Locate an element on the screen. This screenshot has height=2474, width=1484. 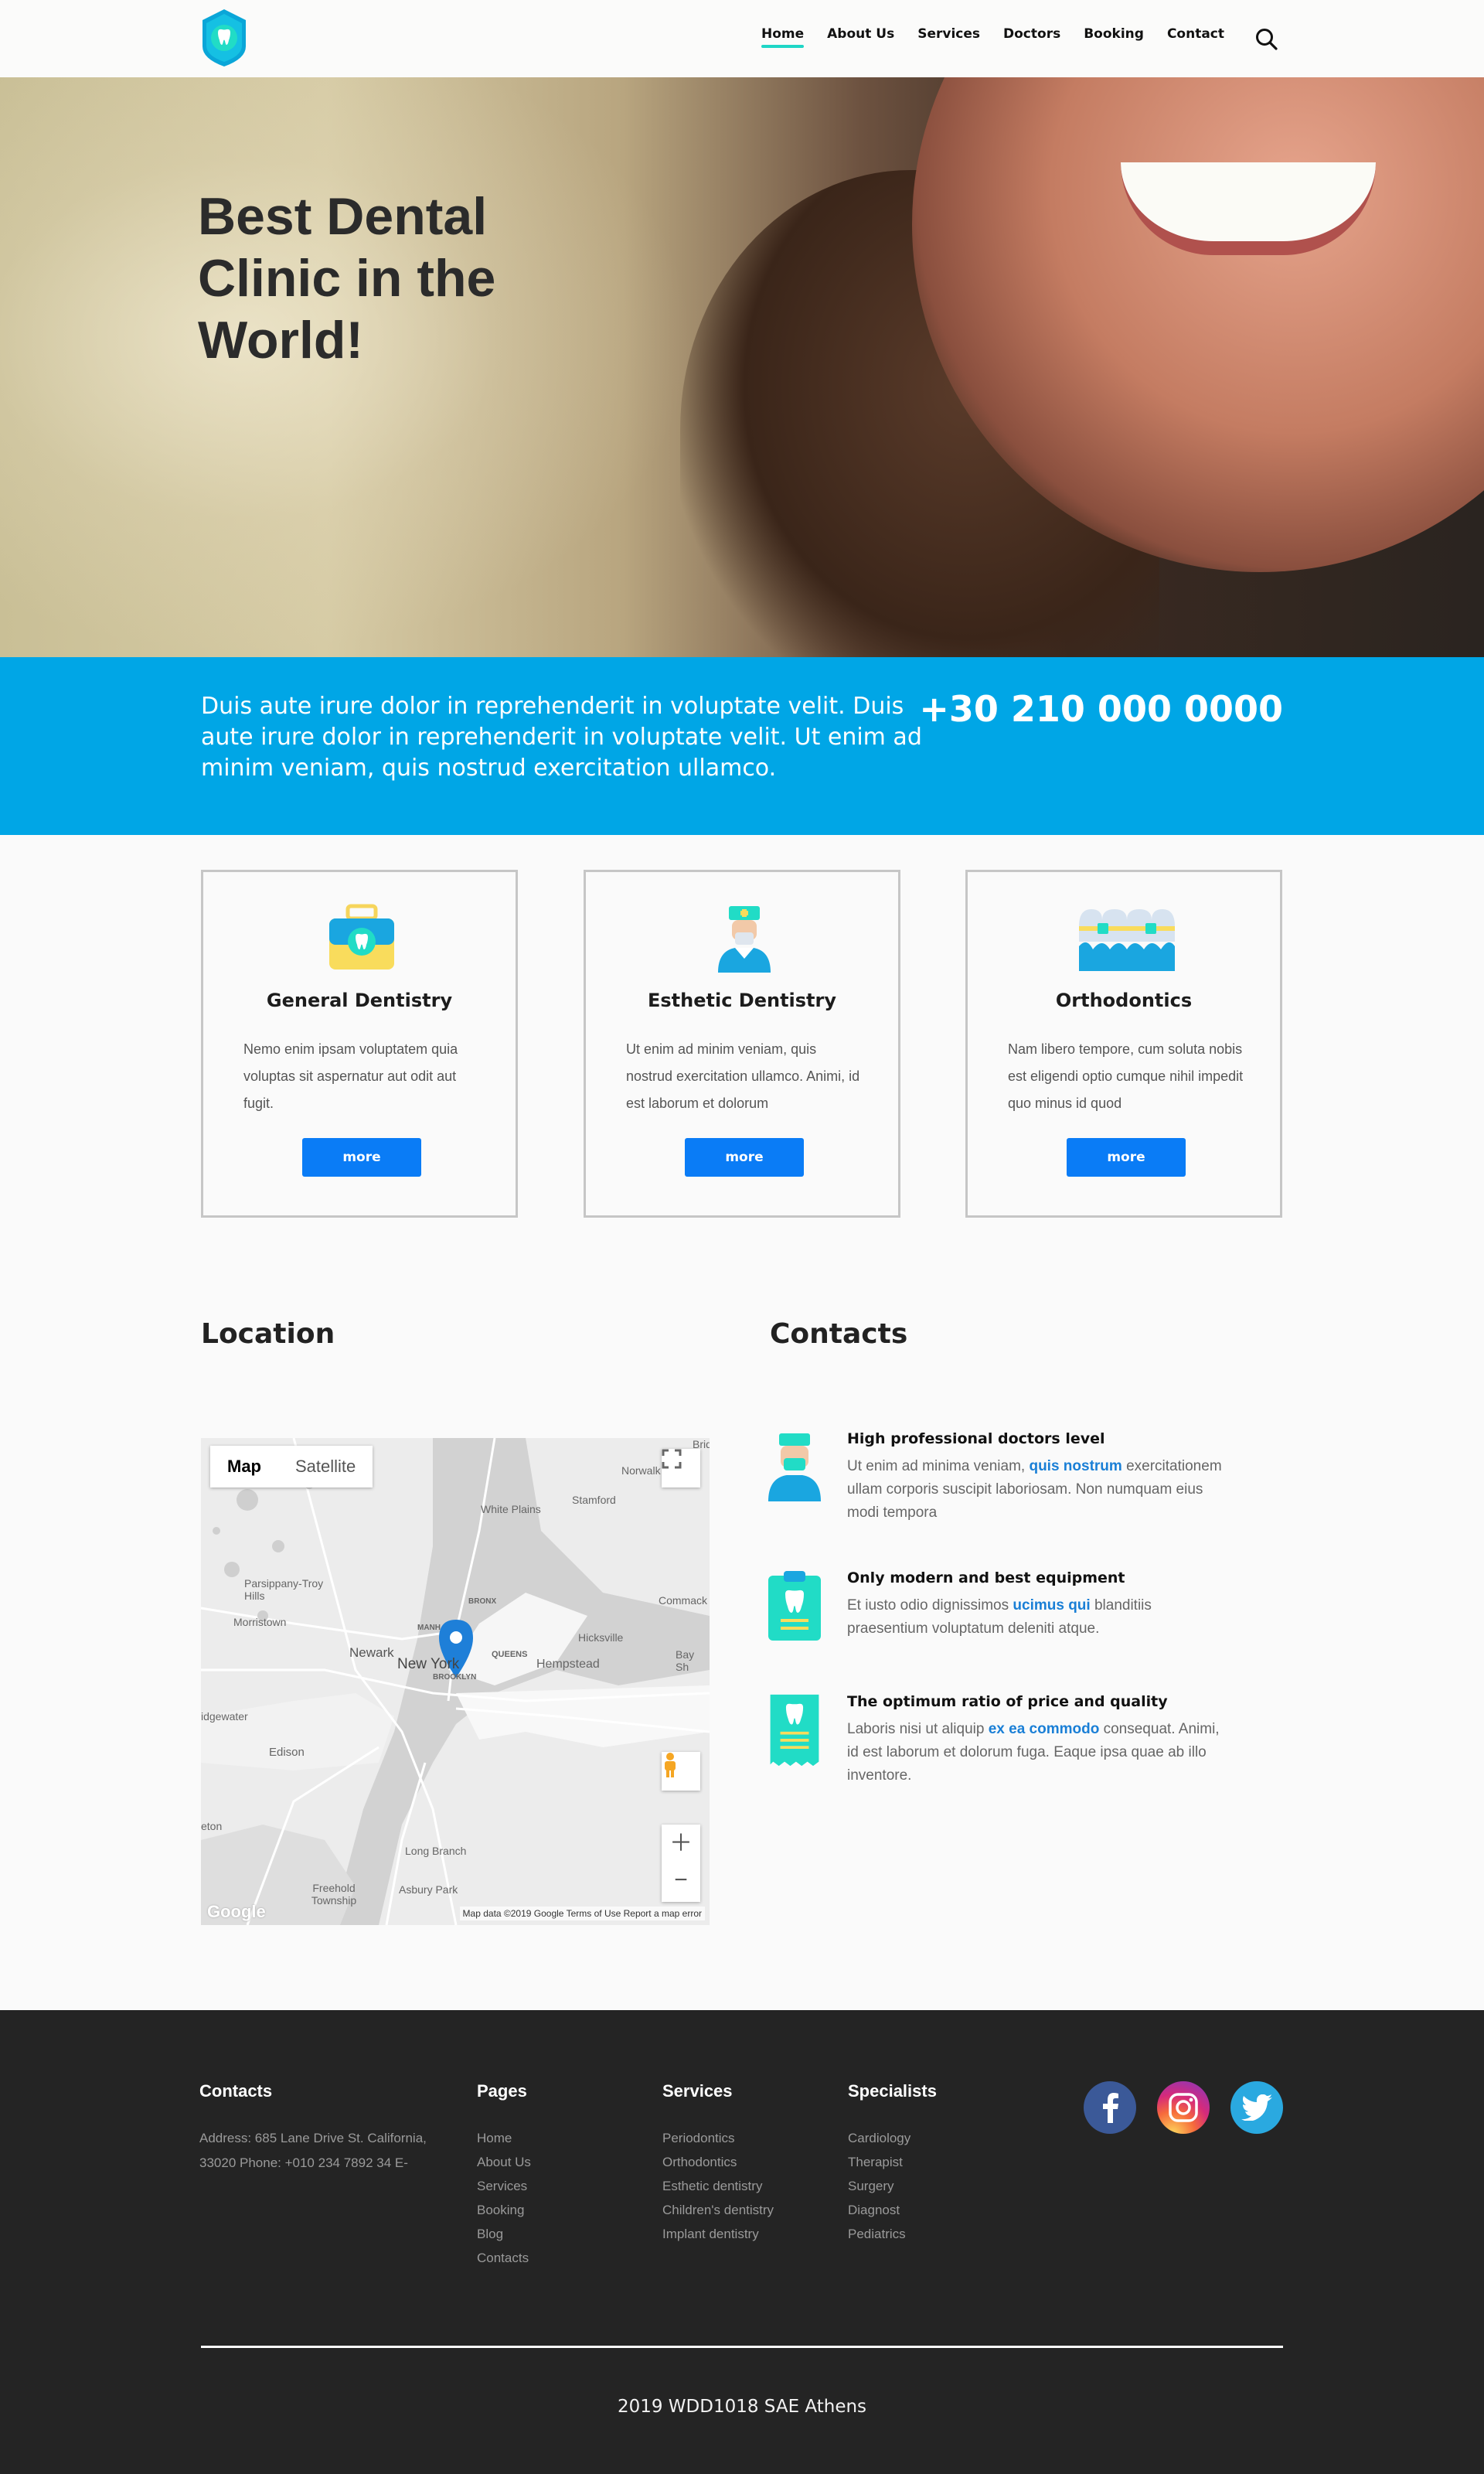
footer-link-pediatrics: Pediatrics is located at coordinates (892, 2234).